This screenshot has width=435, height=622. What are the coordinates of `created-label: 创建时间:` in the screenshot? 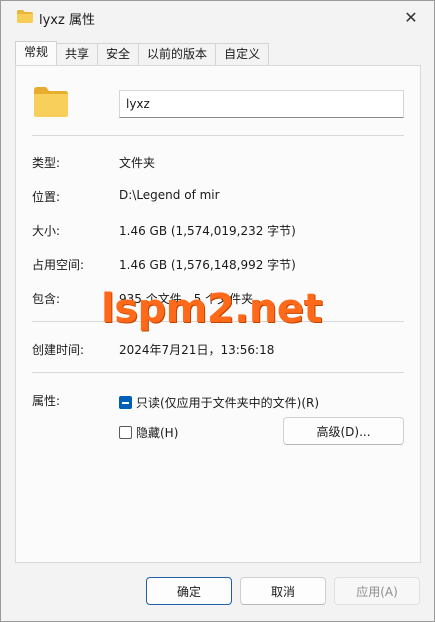 It's located at (58, 350).